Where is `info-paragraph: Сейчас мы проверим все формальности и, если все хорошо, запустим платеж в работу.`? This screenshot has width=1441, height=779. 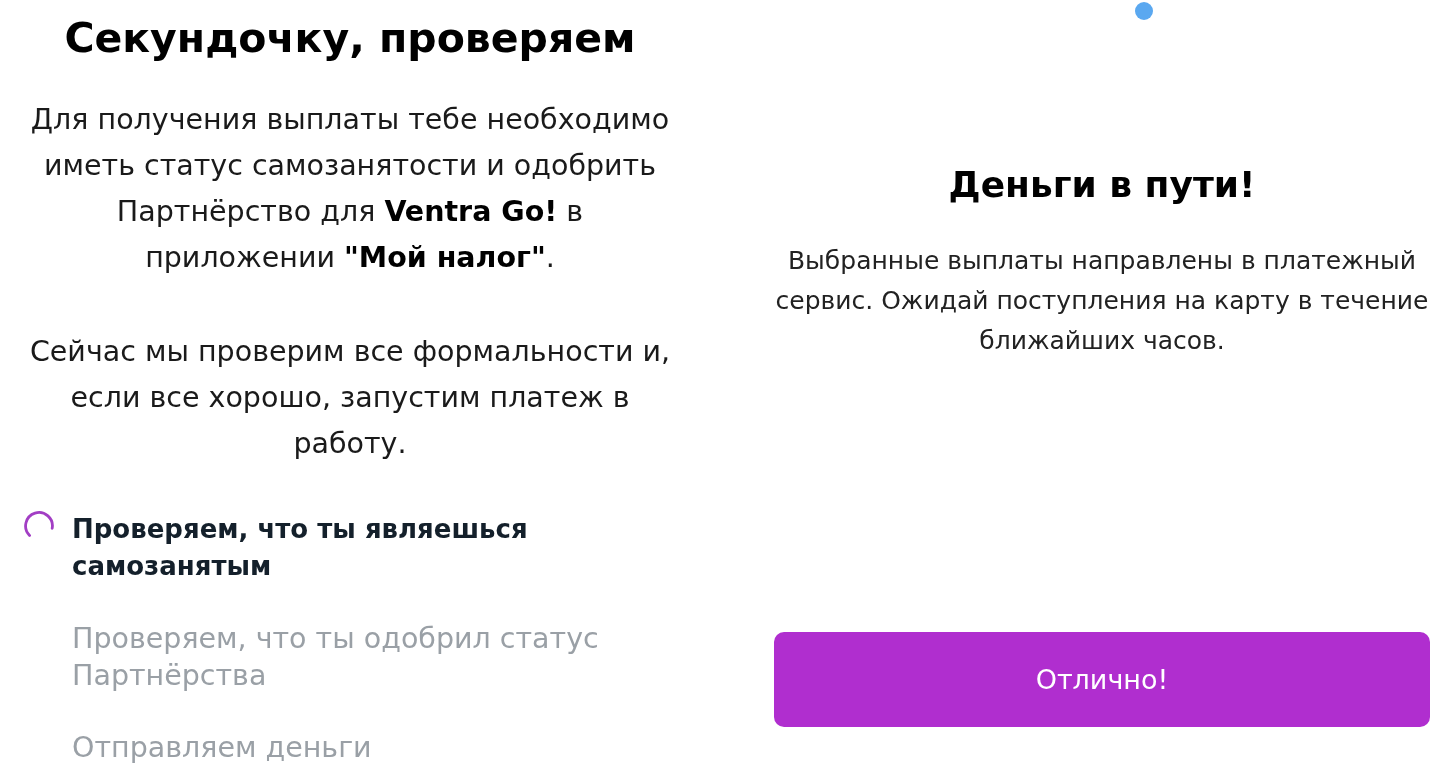
info-paragraph: Сейчас мы проверим все формальности и, если все хорошо, запустим платеж в работу. is located at coordinates (350, 398).